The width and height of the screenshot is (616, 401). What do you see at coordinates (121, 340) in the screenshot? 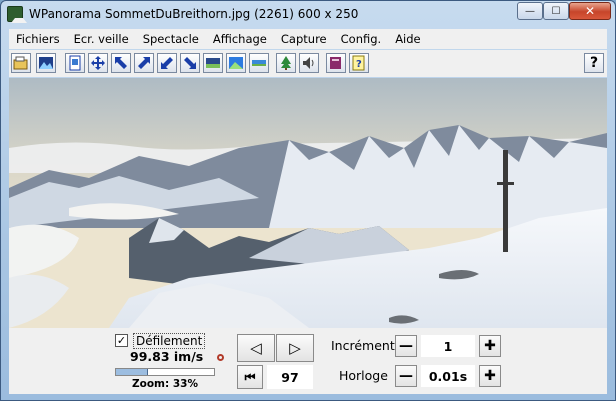
I see `scroll-checkbox: ✓` at bounding box center [121, 340].